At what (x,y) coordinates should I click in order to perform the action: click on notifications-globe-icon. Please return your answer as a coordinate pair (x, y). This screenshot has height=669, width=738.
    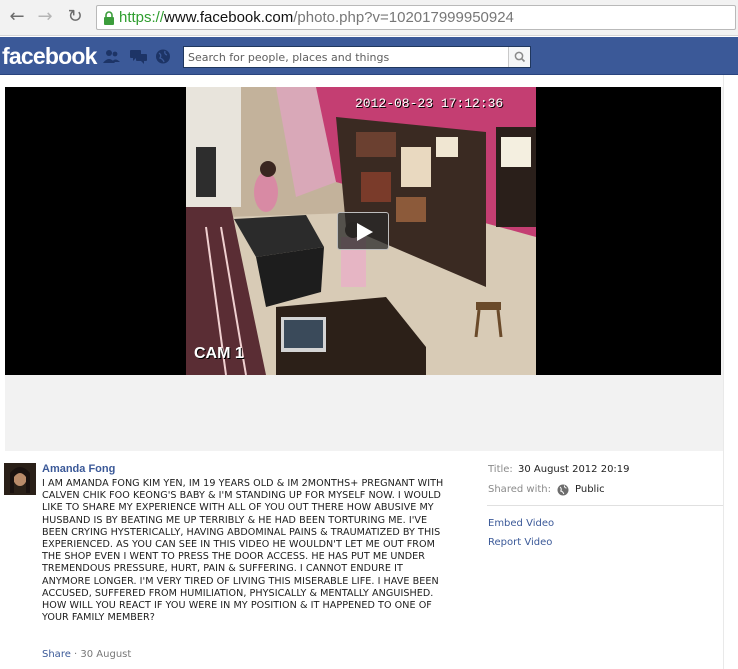
    Looking at the image, I should click on (163, 56).